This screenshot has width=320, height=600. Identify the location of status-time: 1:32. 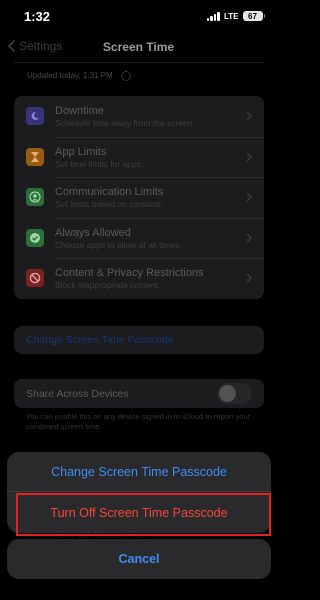
(37, 16).